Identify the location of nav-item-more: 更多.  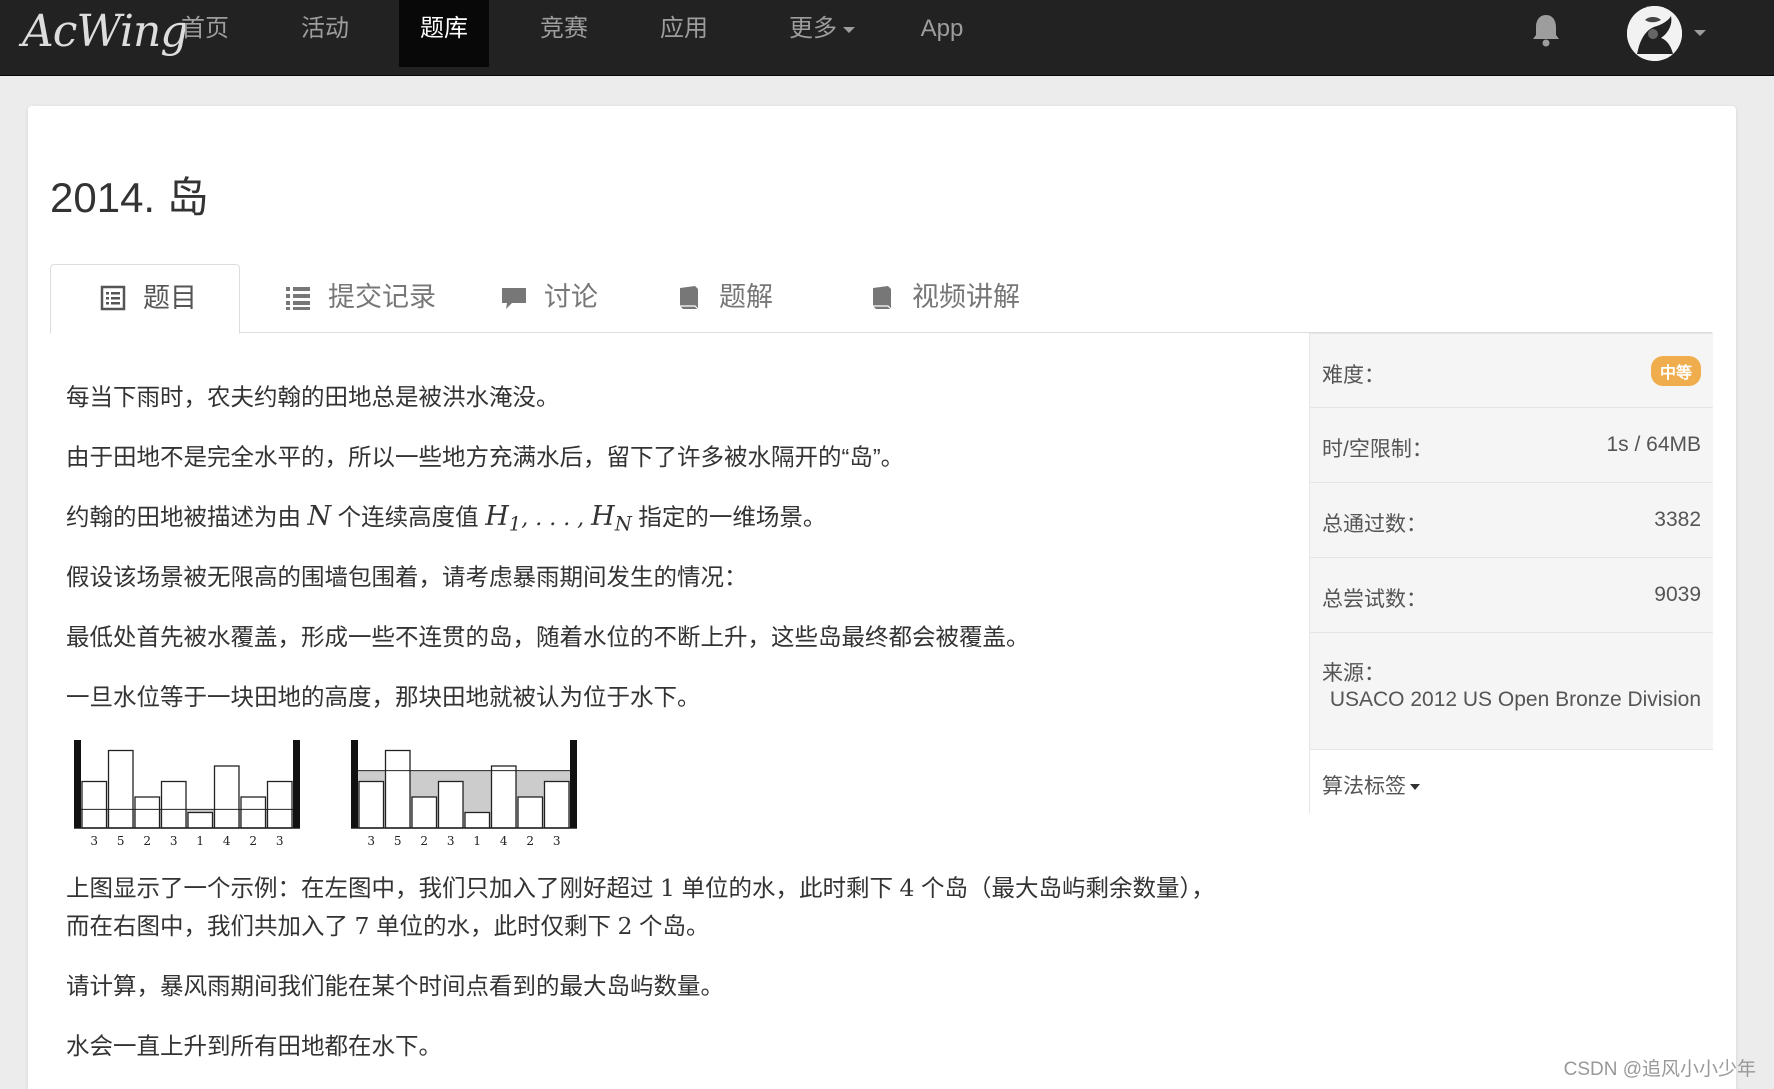
(822, 33).